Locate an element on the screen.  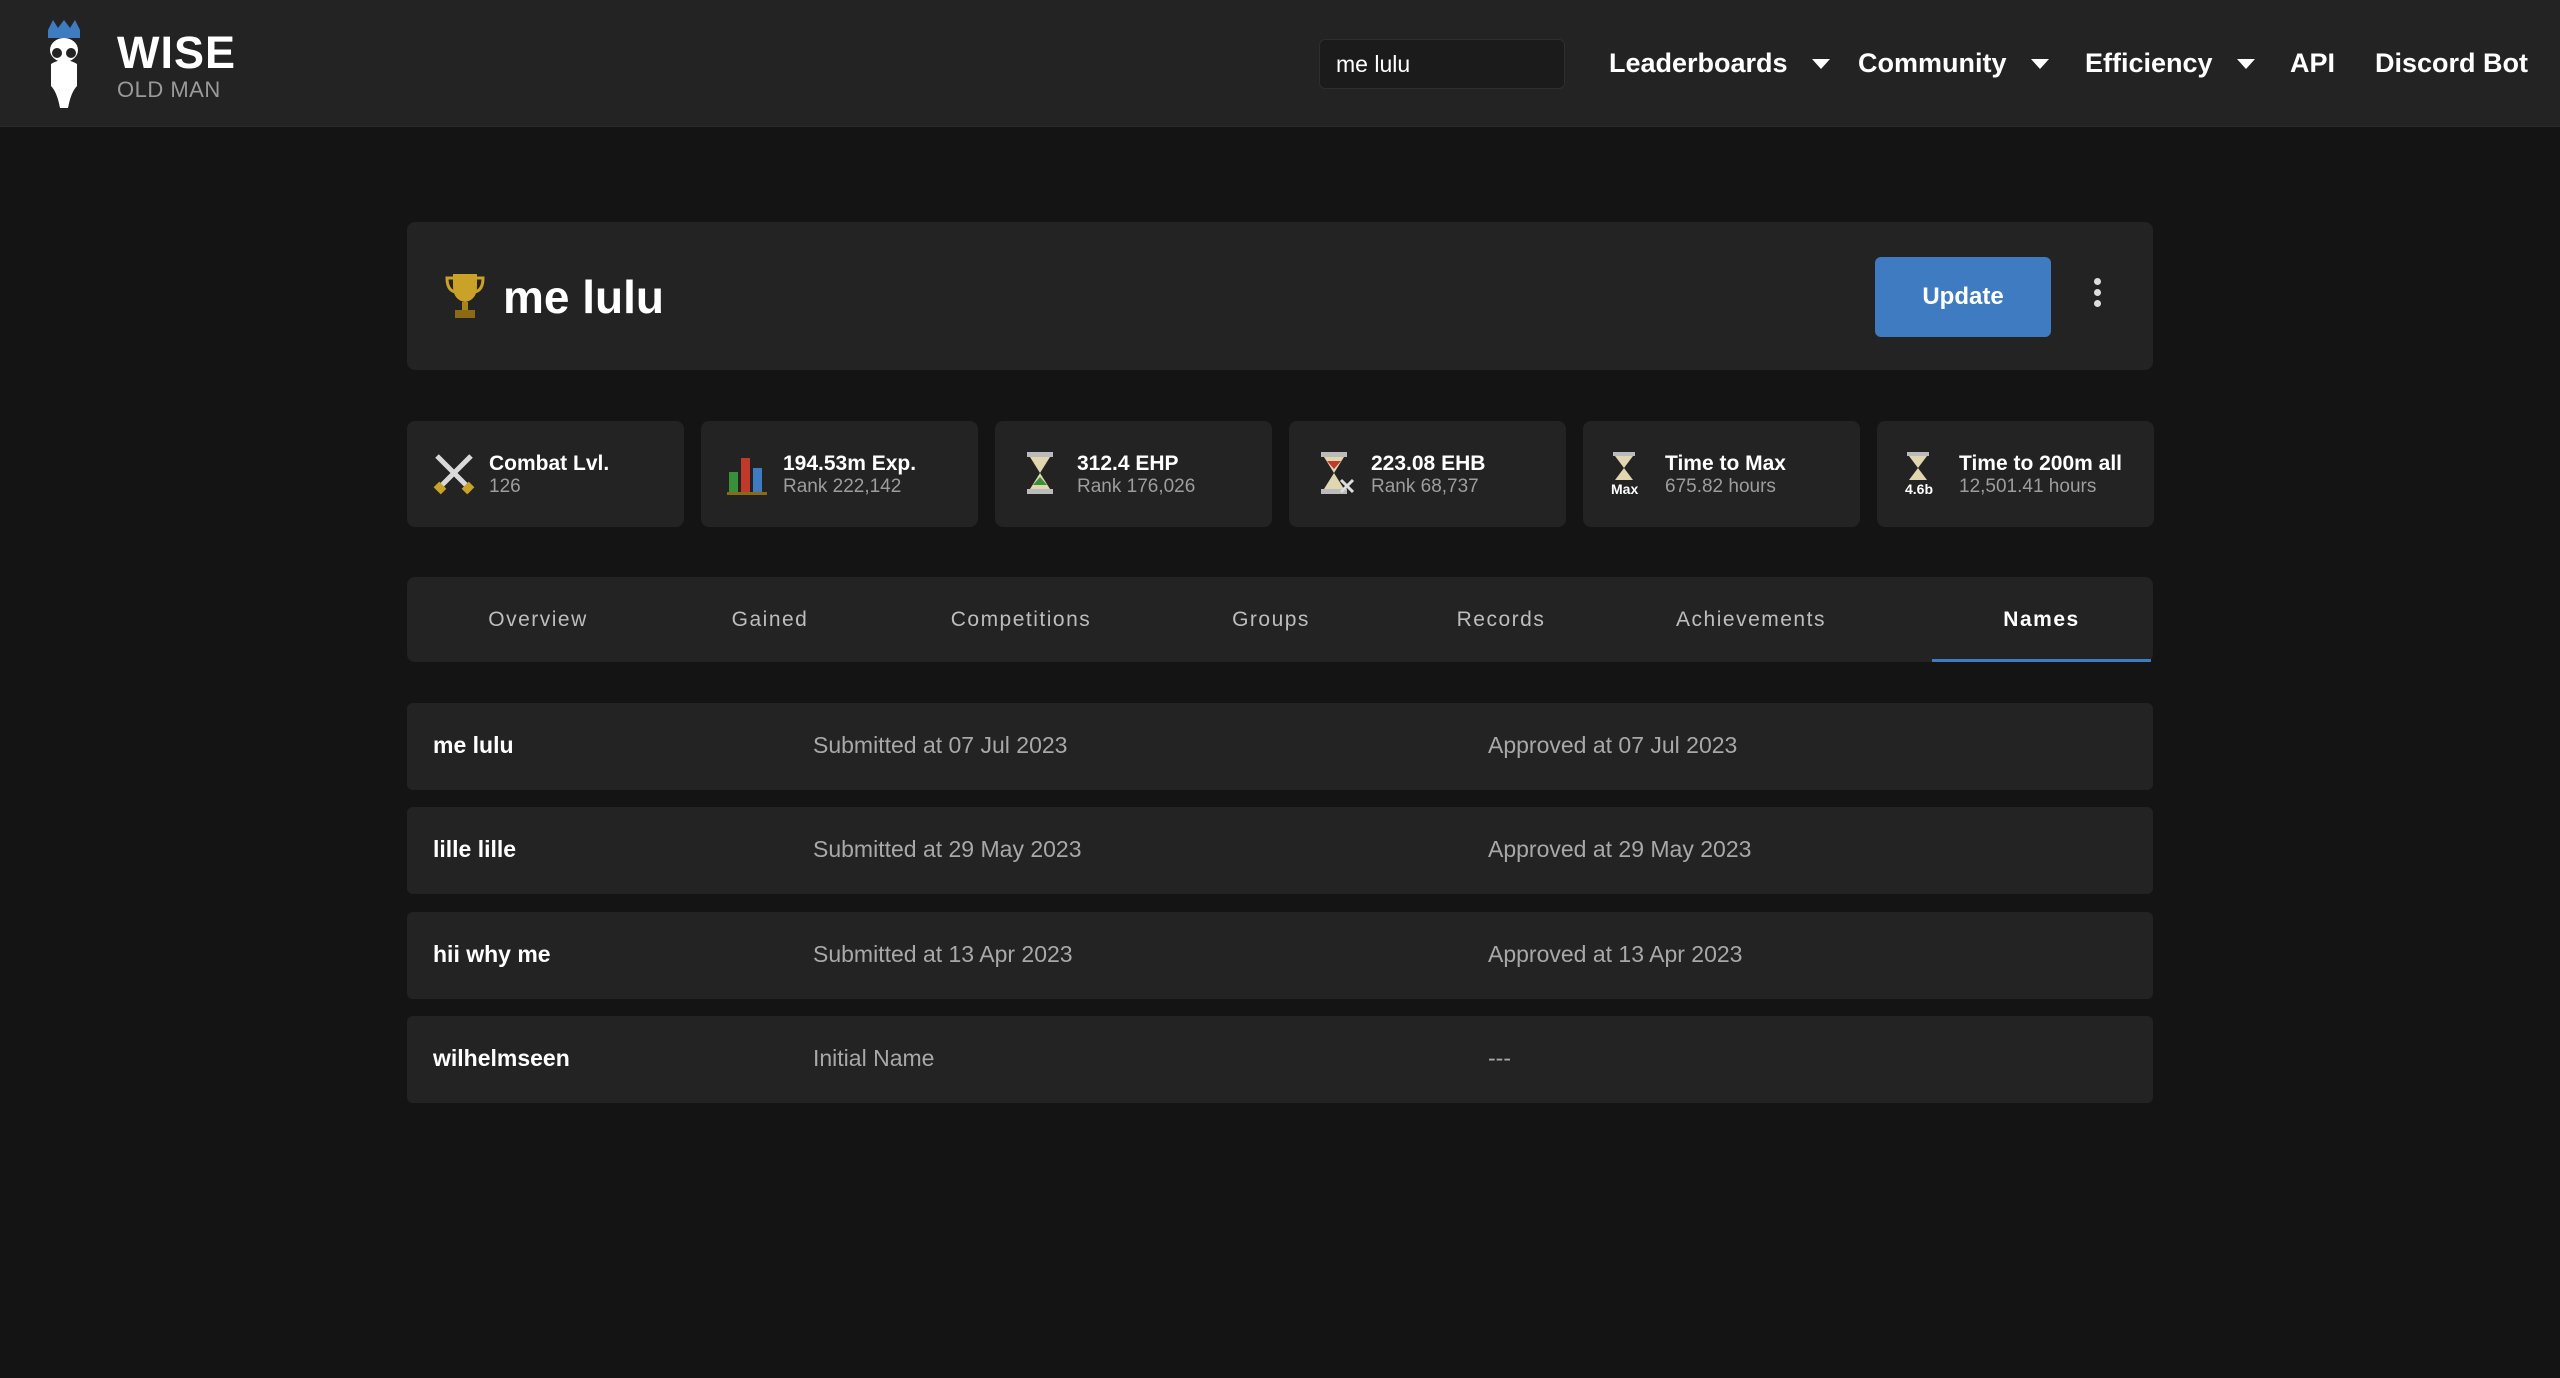
stat-sub: Rank 68,737 is located at coordinates (1425, 486).